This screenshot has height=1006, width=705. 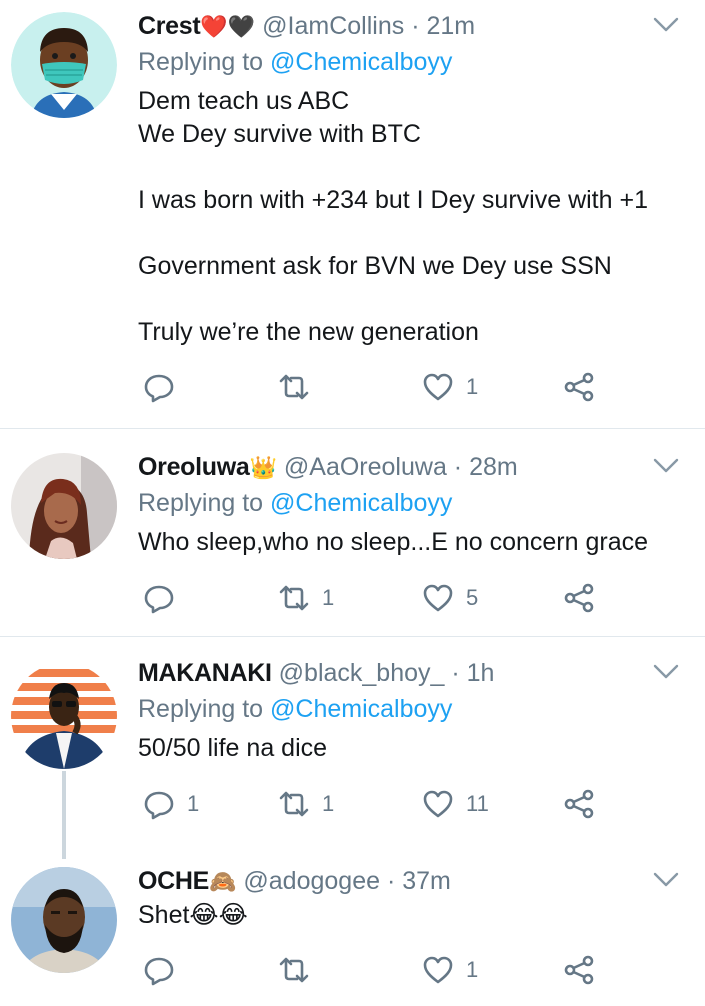 What do you see at coordinates (64, 815) in the screenshot?
I see `thread-connector` at bounding box center [64, 815].